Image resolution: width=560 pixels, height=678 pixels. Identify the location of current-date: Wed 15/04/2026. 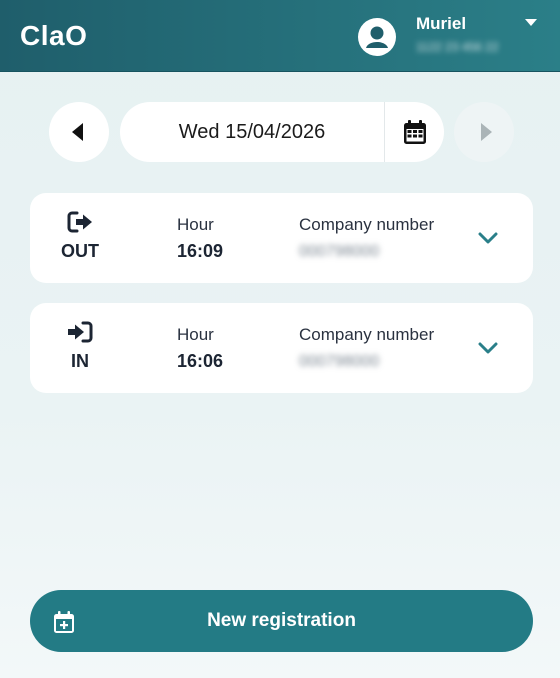
(252, 132).